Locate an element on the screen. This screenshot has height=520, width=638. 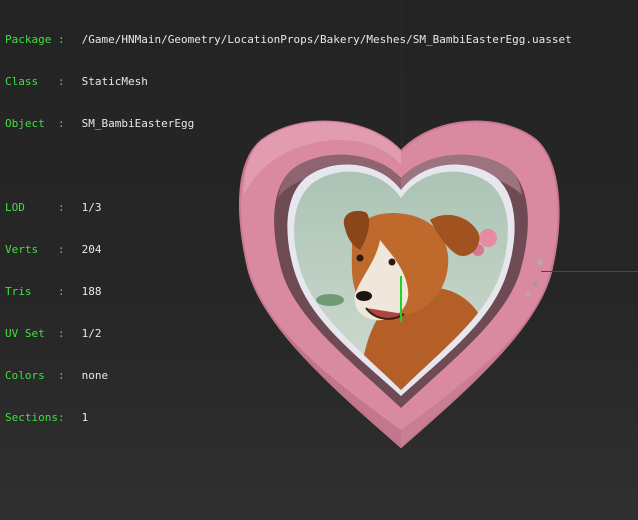
object-row: Object : SM_BambiEasterEgg is located at coordinates (288, 124).